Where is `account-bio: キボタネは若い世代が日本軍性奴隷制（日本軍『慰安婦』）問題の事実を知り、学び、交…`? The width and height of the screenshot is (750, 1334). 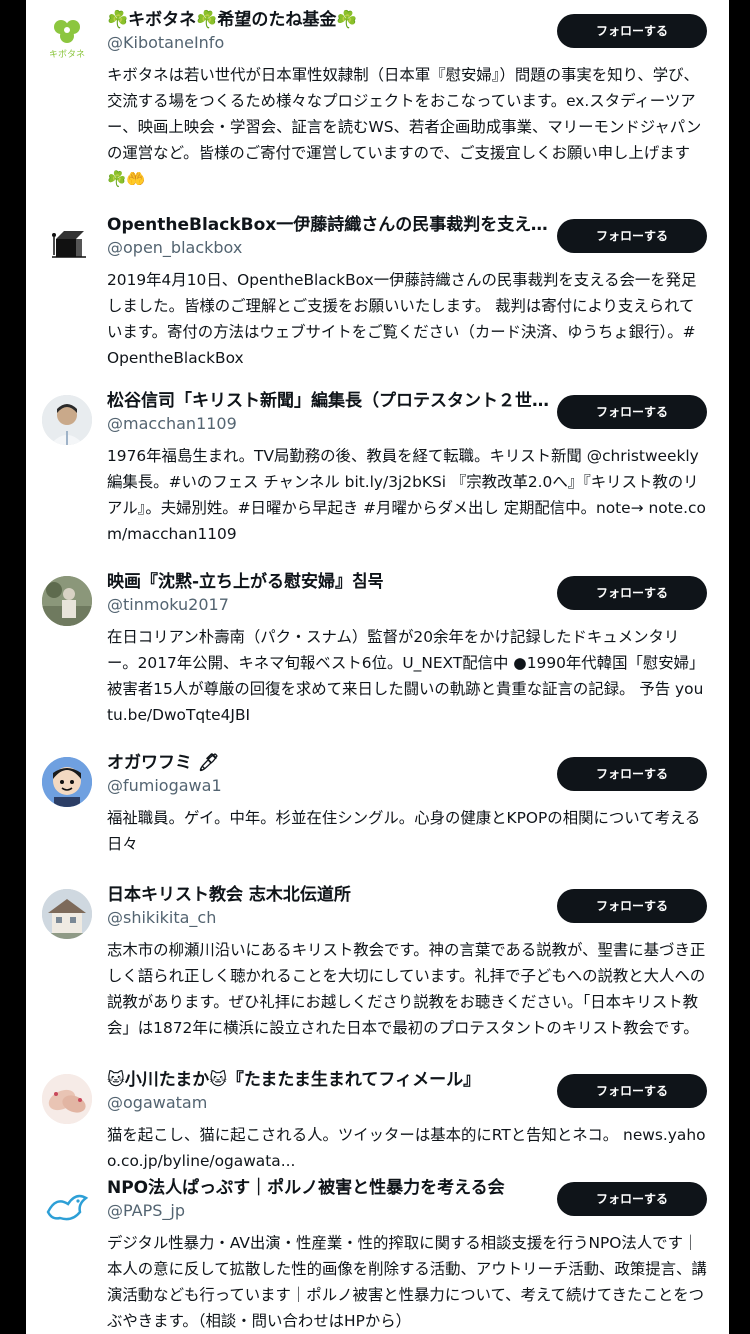 account-bio: キボタネは若い世代が日本軍性奴隷制（日本軍『慰安婦』）問題の事実を知り、学び、交… is located at coordinates (404, 127).